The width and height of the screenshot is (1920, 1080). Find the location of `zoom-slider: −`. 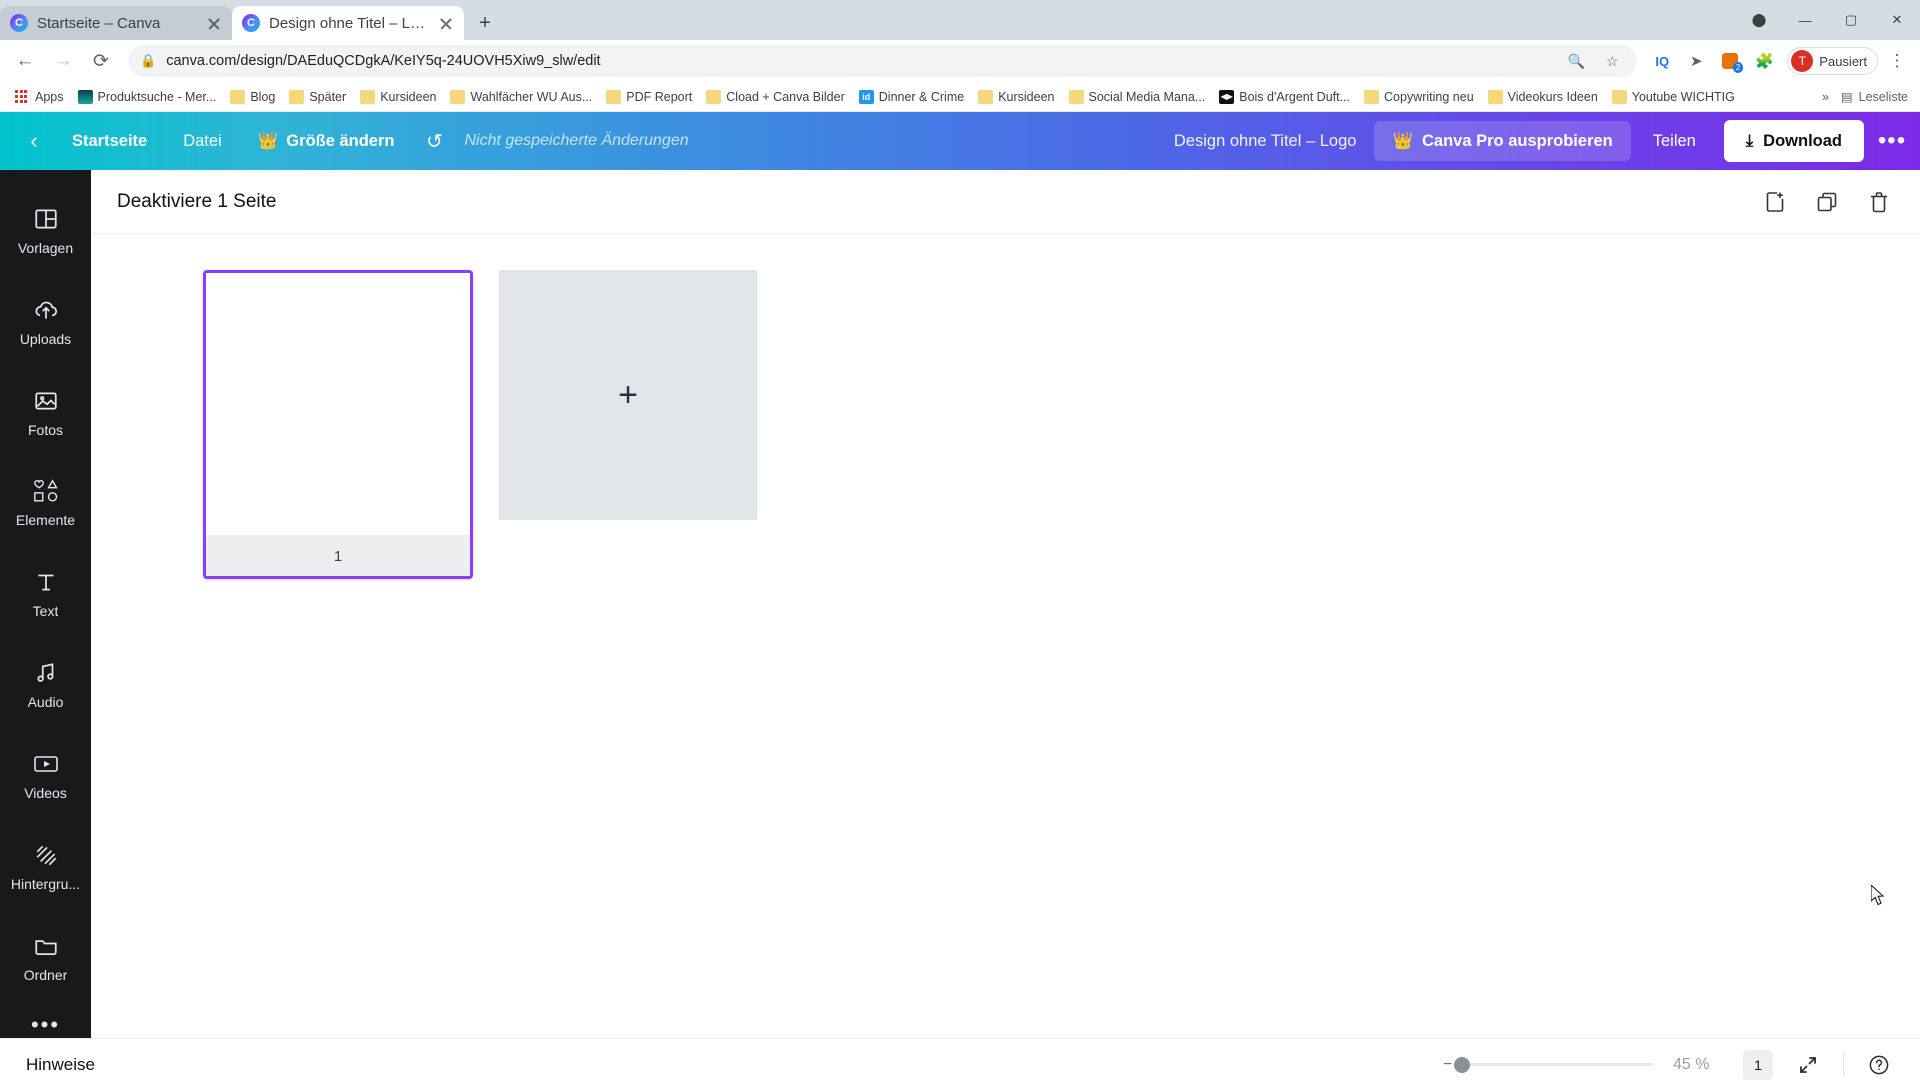

zoom-slider: − is located at coordinates (1548, 1065).